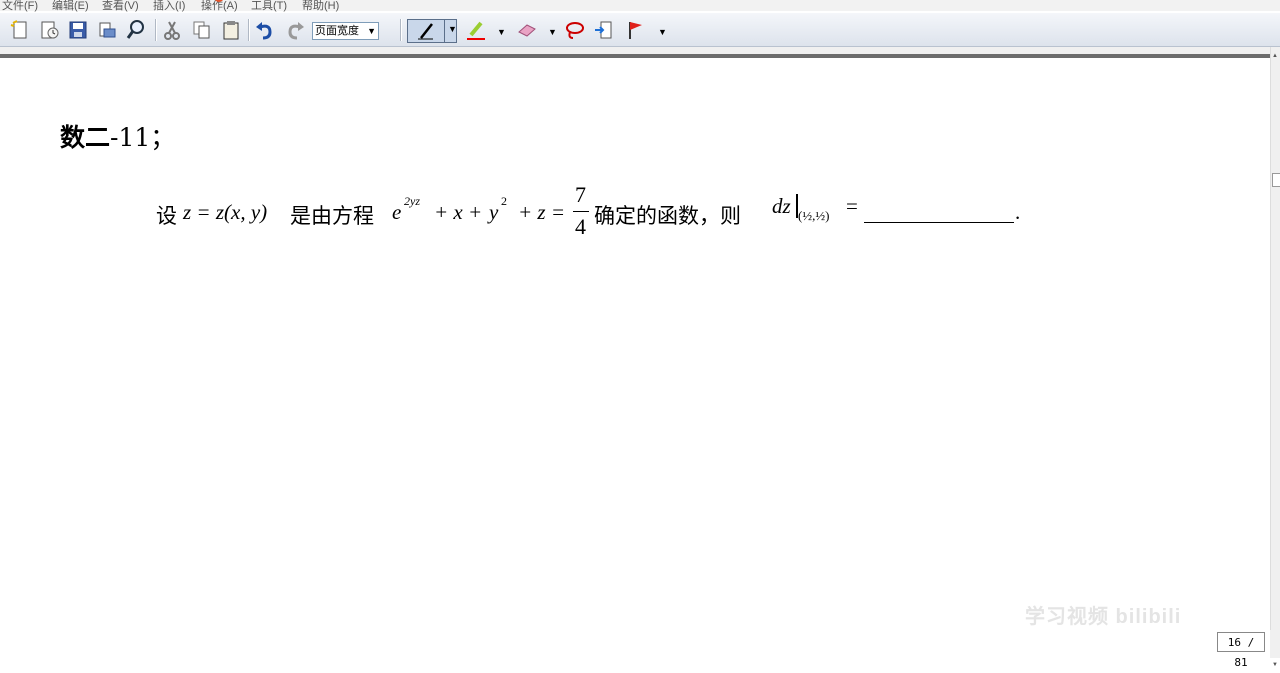 Image resolution: width=1280 pixels, height=673 pixels. I want to click on save-icon, so click(78, 30).